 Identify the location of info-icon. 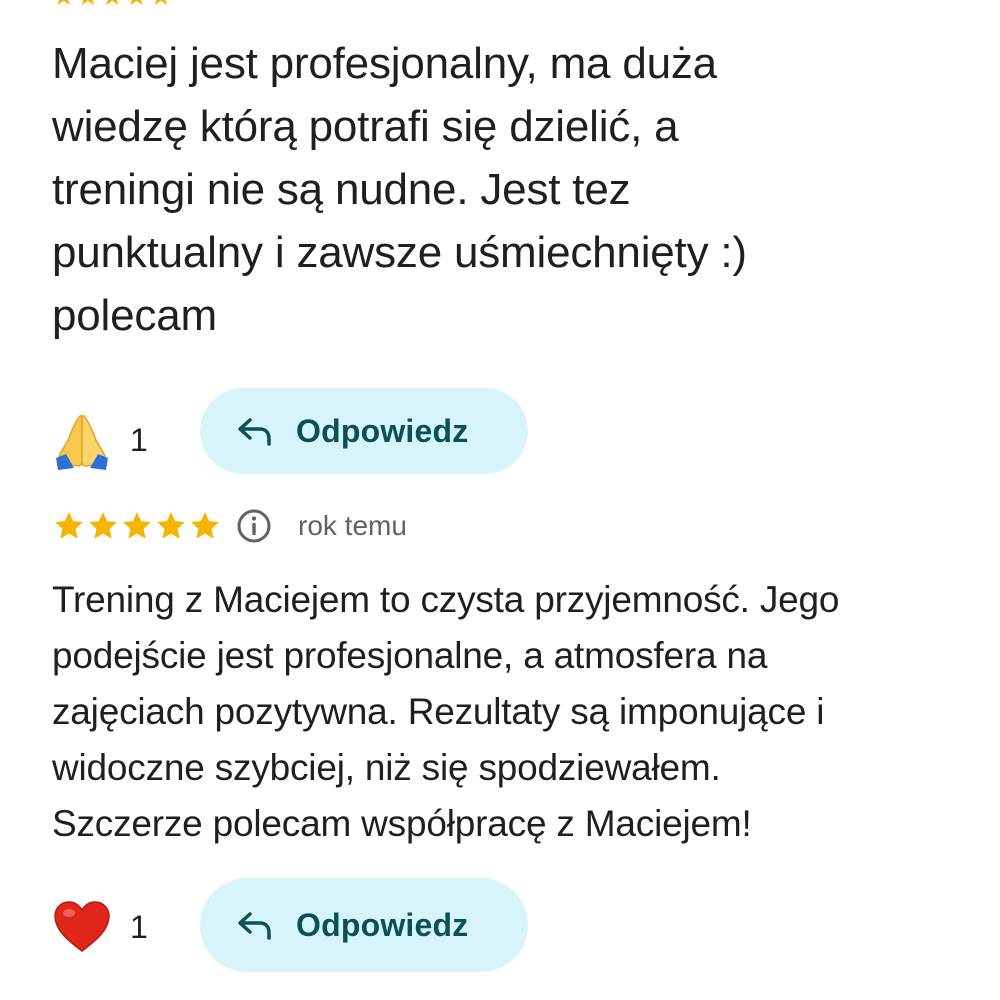
(254, 526).